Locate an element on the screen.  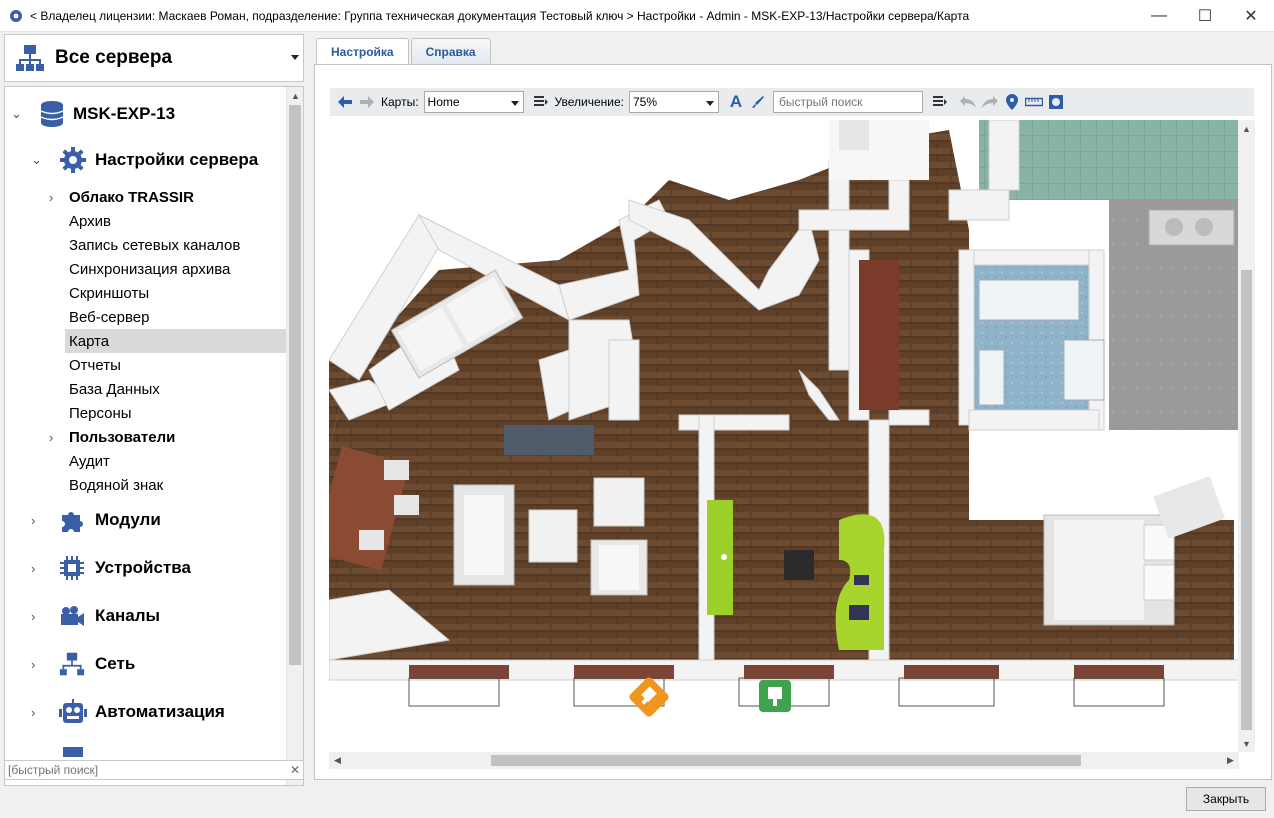
tab-bar: Настройка Справка is located at coordinates (404, 51).